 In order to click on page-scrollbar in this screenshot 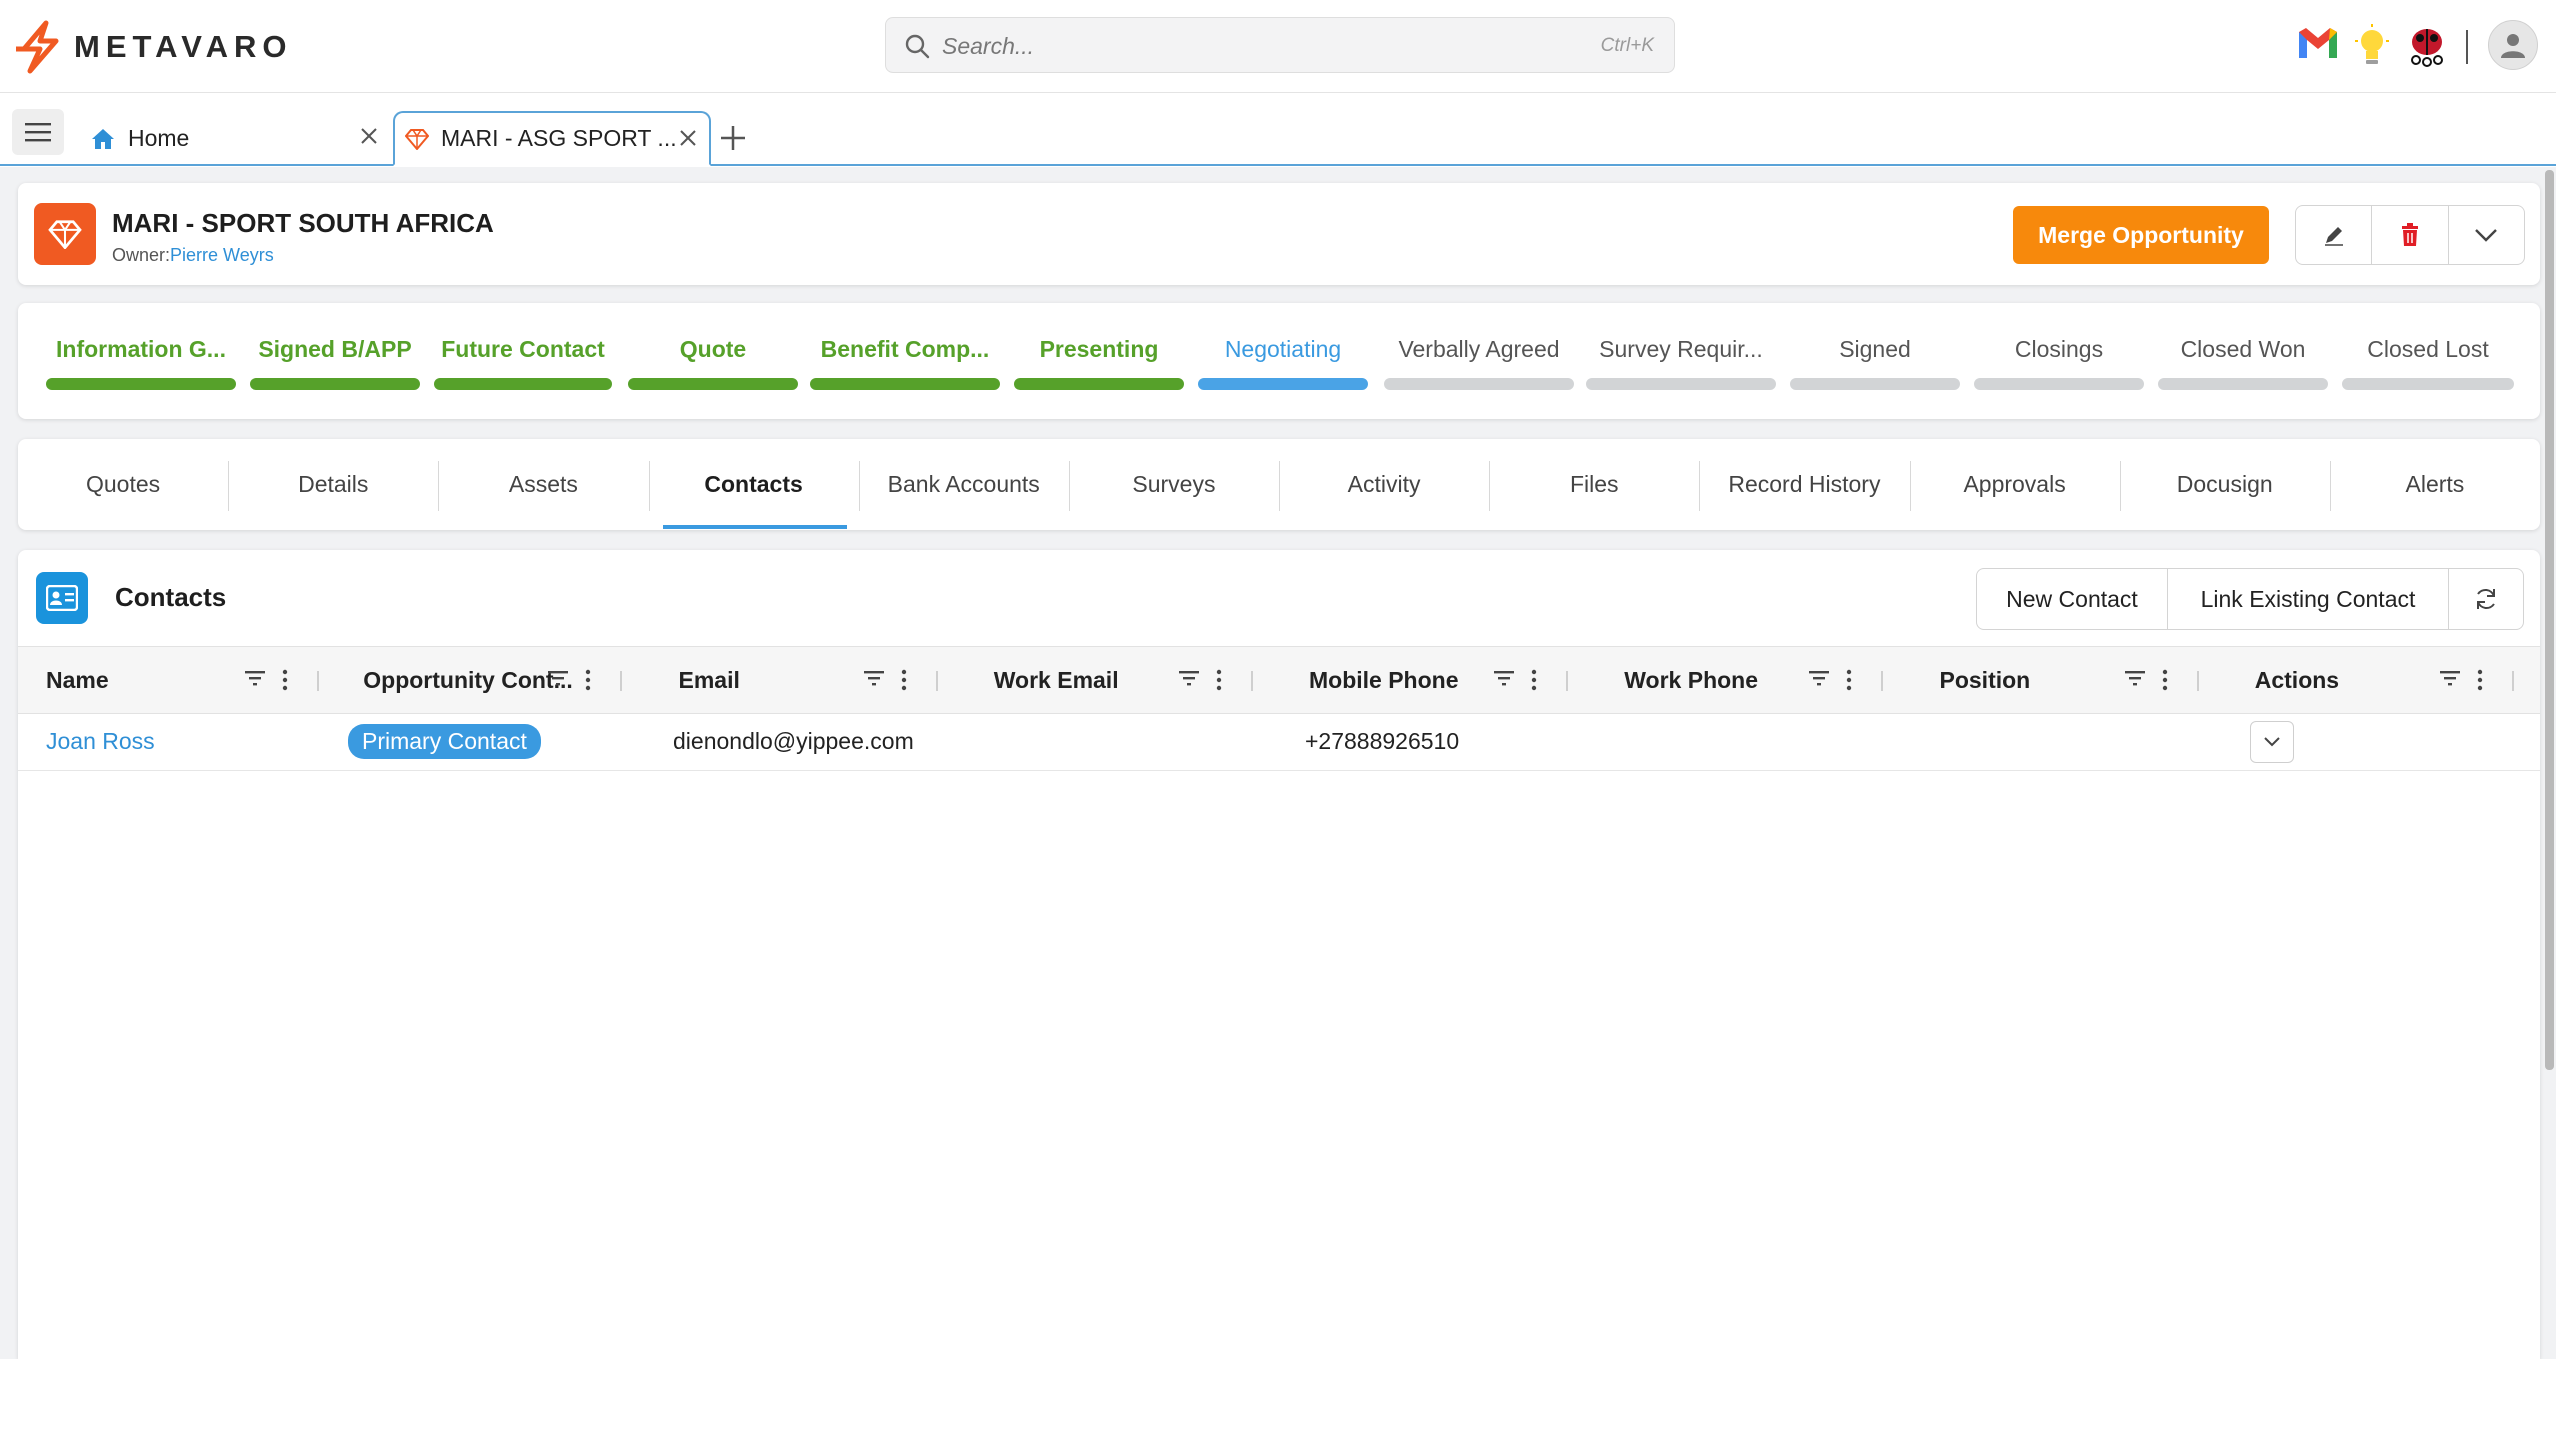, I will do `click(2549, 620)`.